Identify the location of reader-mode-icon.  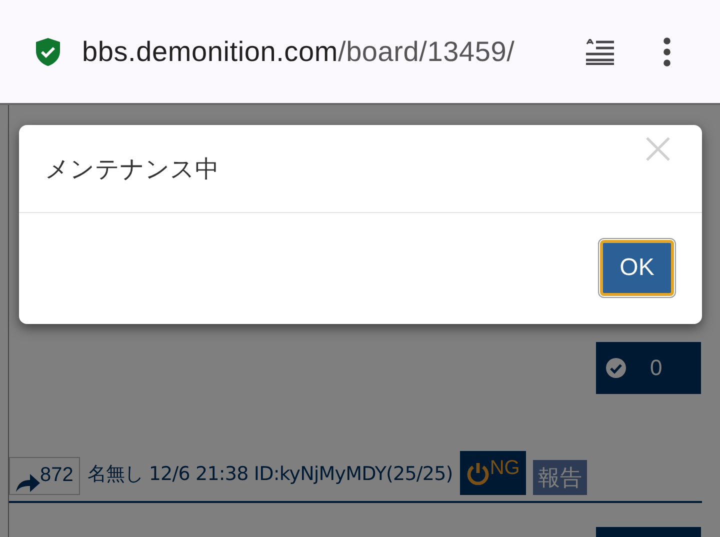
(600, 51).